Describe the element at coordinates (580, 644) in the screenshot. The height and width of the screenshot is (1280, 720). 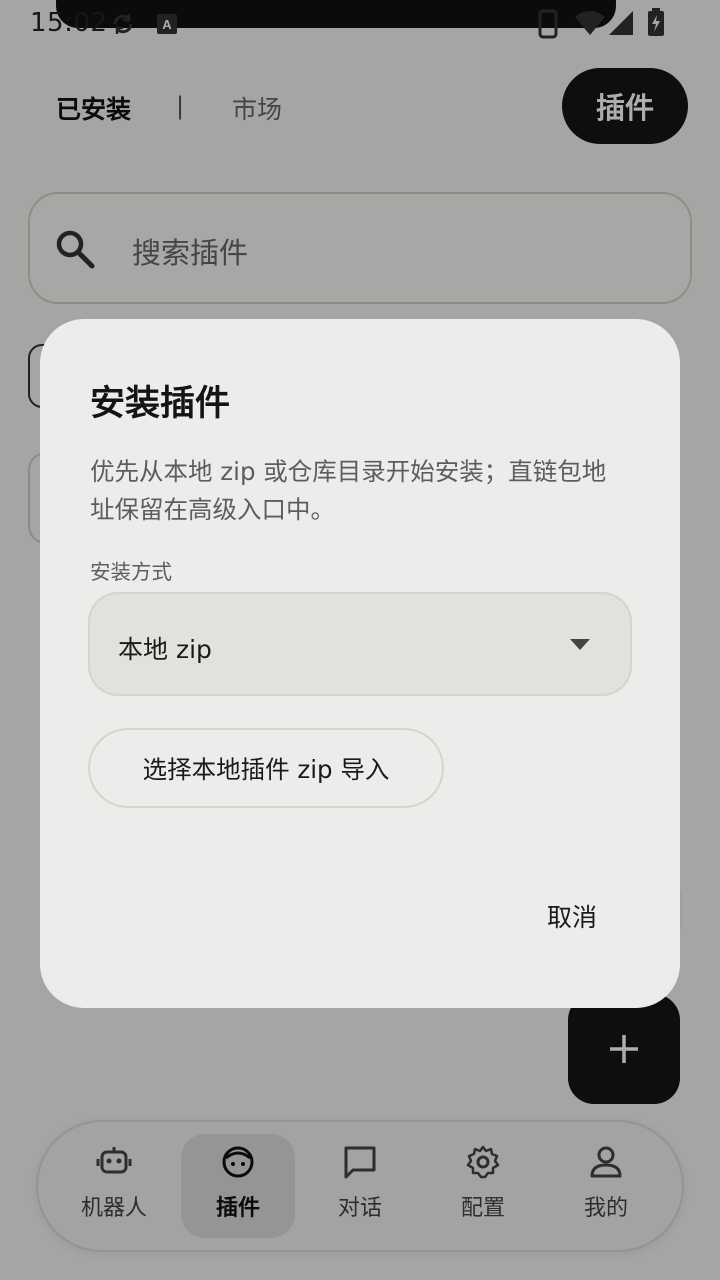
I see `chevron-down-icon` at that location.